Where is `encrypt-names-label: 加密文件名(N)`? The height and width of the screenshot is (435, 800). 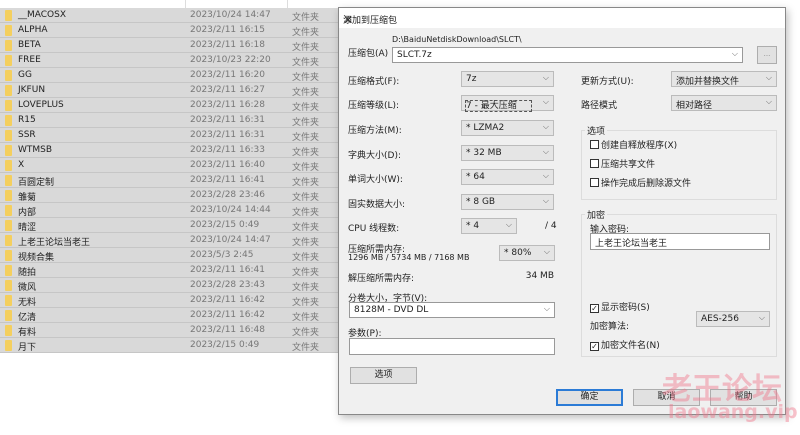 encrypt-names-label: 加密文件名(N) is located at coordinates (630, 346).